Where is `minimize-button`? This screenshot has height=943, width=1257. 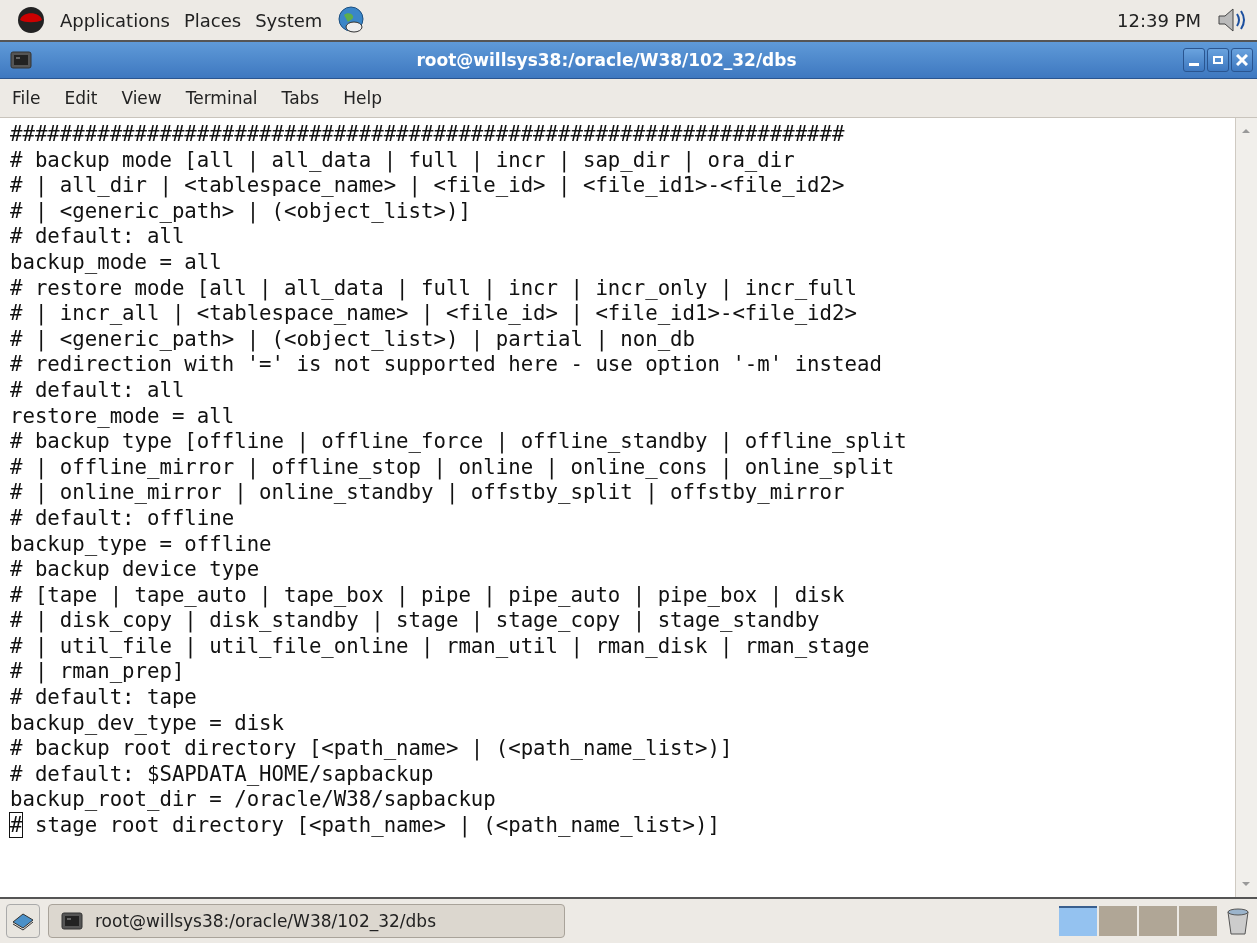 minimize-button is located at coordinates (1194, 60).